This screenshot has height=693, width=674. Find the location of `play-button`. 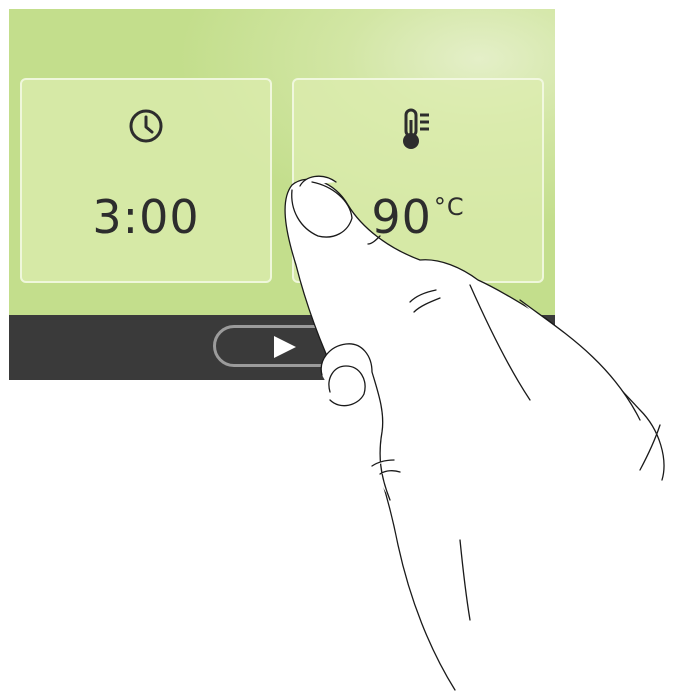

play-button is located at coordinates (279, 346).